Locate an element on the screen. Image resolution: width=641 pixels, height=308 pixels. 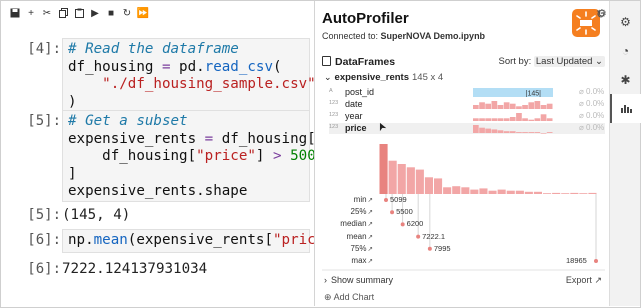
add-chart-label: Add Chart is located at coordinates (354, 297).